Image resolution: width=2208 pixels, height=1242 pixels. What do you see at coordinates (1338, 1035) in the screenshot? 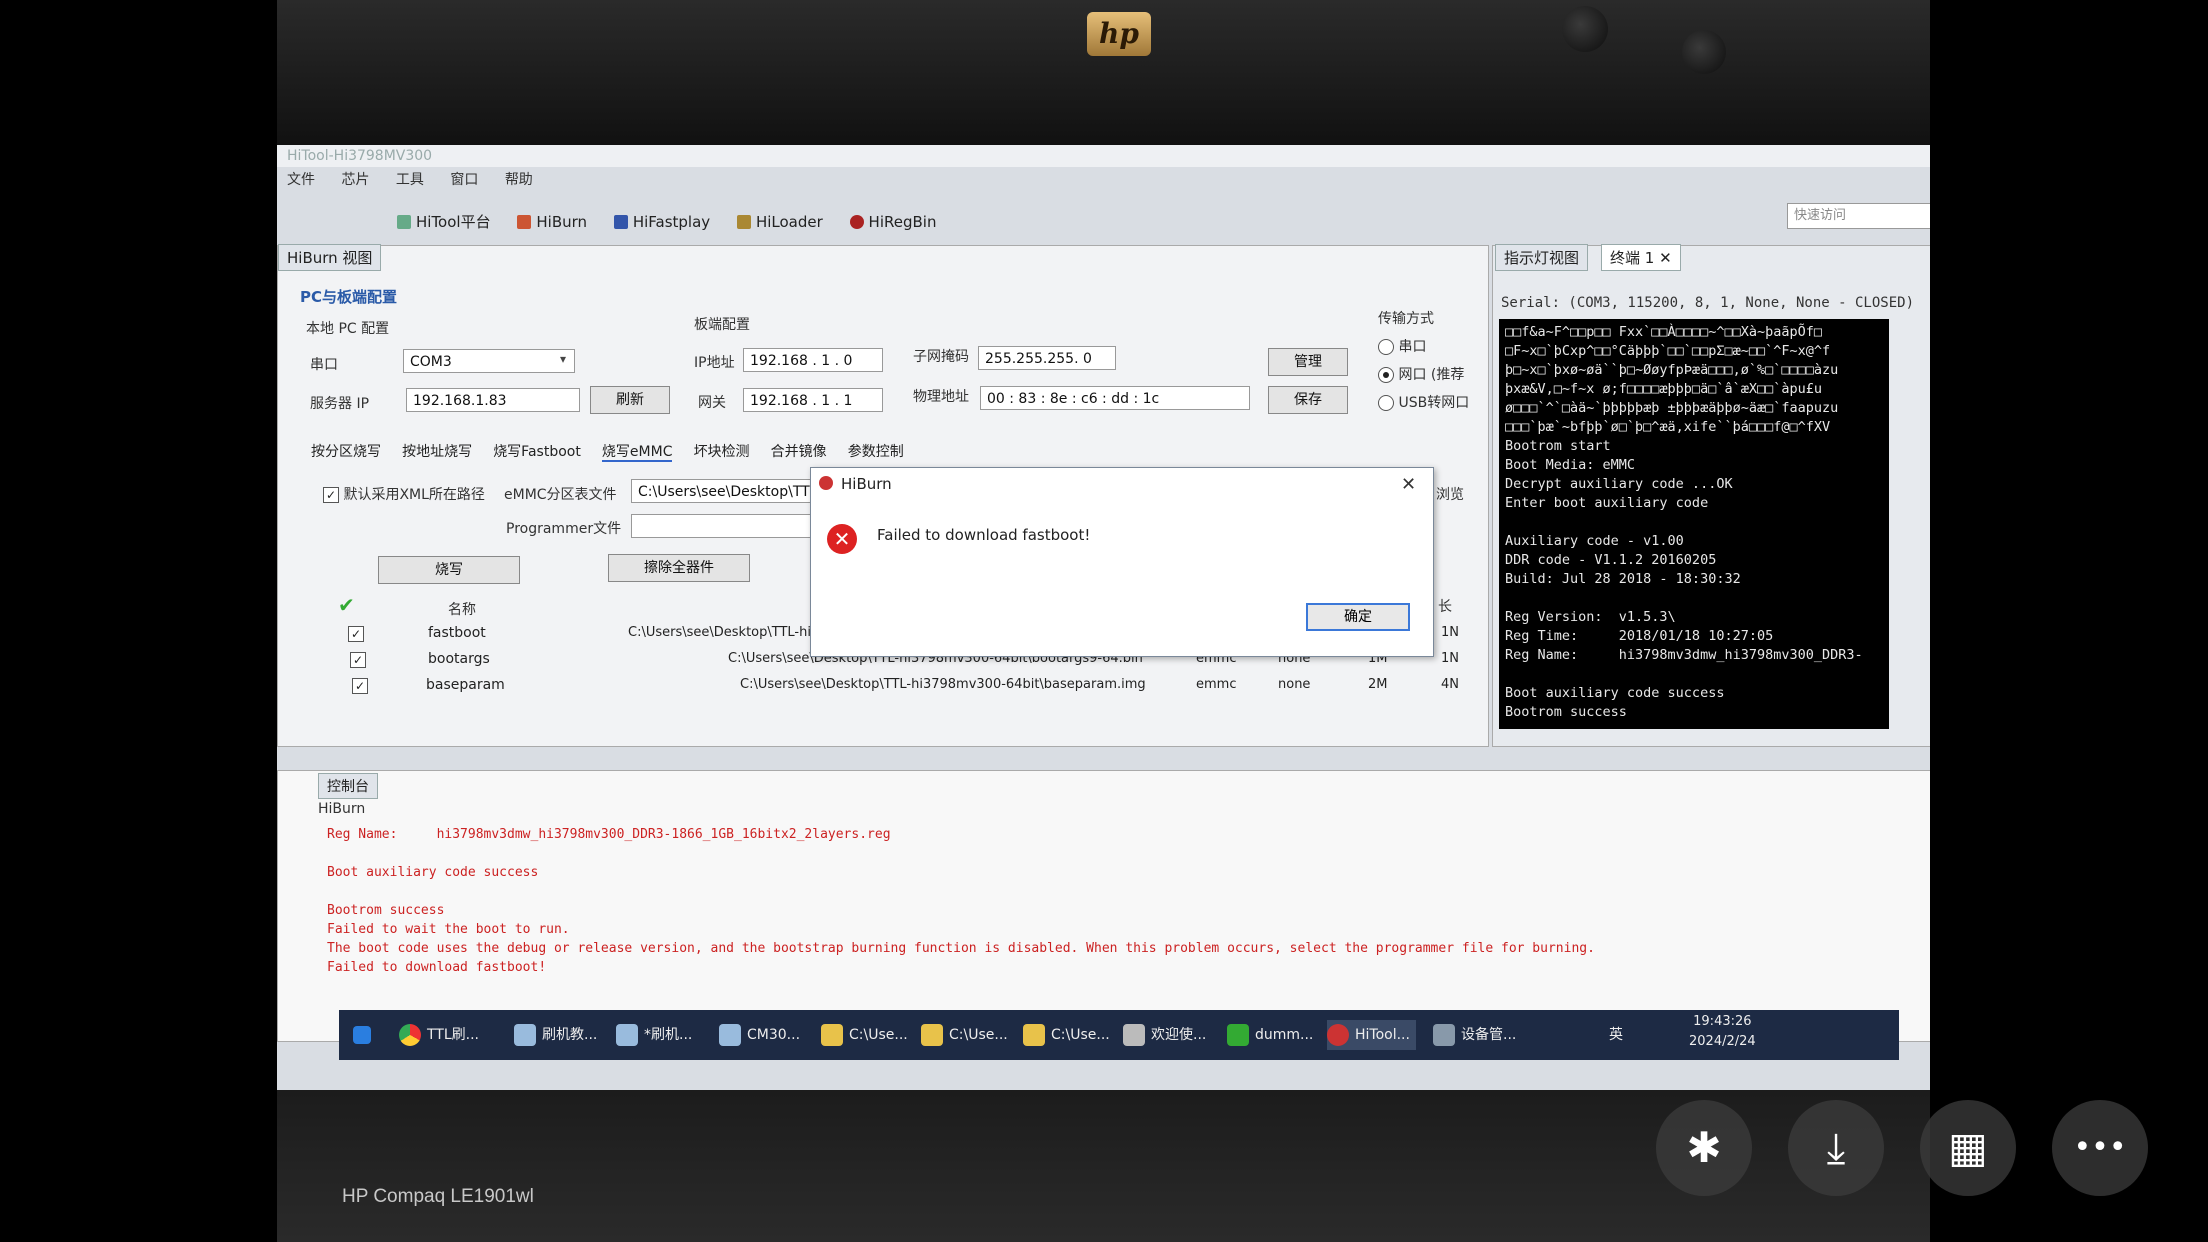
I see `hitool-icon` at bounding box center [1338, 1035].